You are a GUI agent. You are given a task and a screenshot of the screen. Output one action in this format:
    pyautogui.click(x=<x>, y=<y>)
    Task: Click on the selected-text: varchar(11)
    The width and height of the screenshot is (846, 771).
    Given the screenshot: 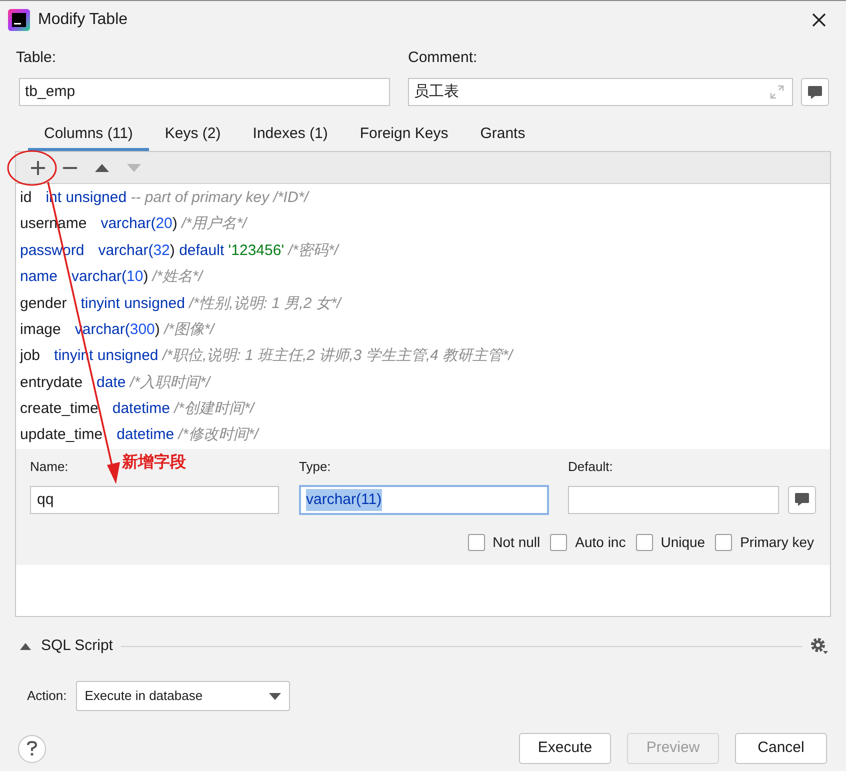 What is the action you would take?
    pyautogui.click(x=344, y=500)
    